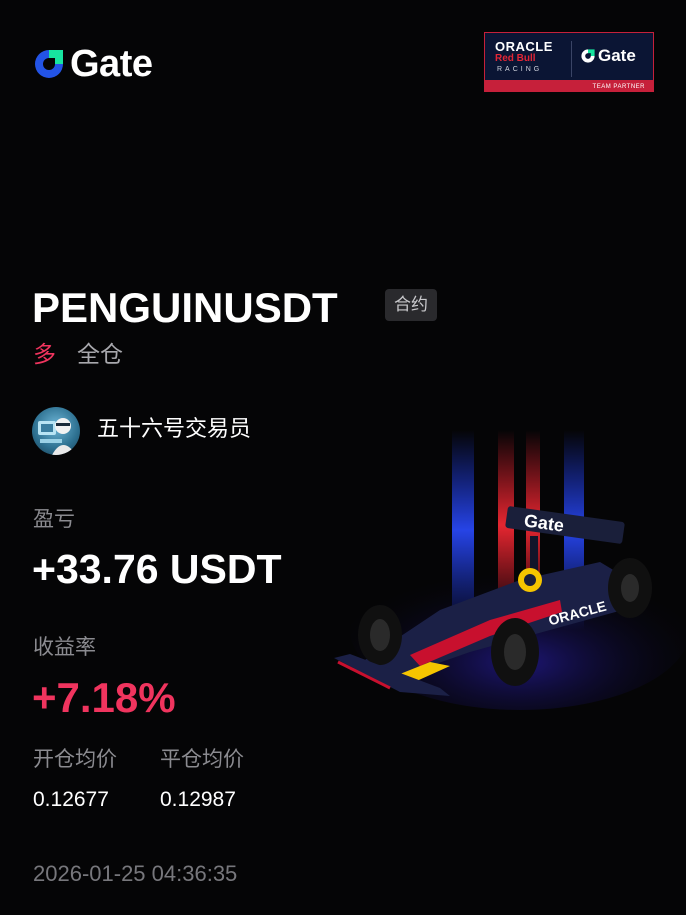 This screenshot has width=686, height=915. Describe the element at coordinates (100, 355) in the screenshot. I see `margin-mode: 全仓` at that location.